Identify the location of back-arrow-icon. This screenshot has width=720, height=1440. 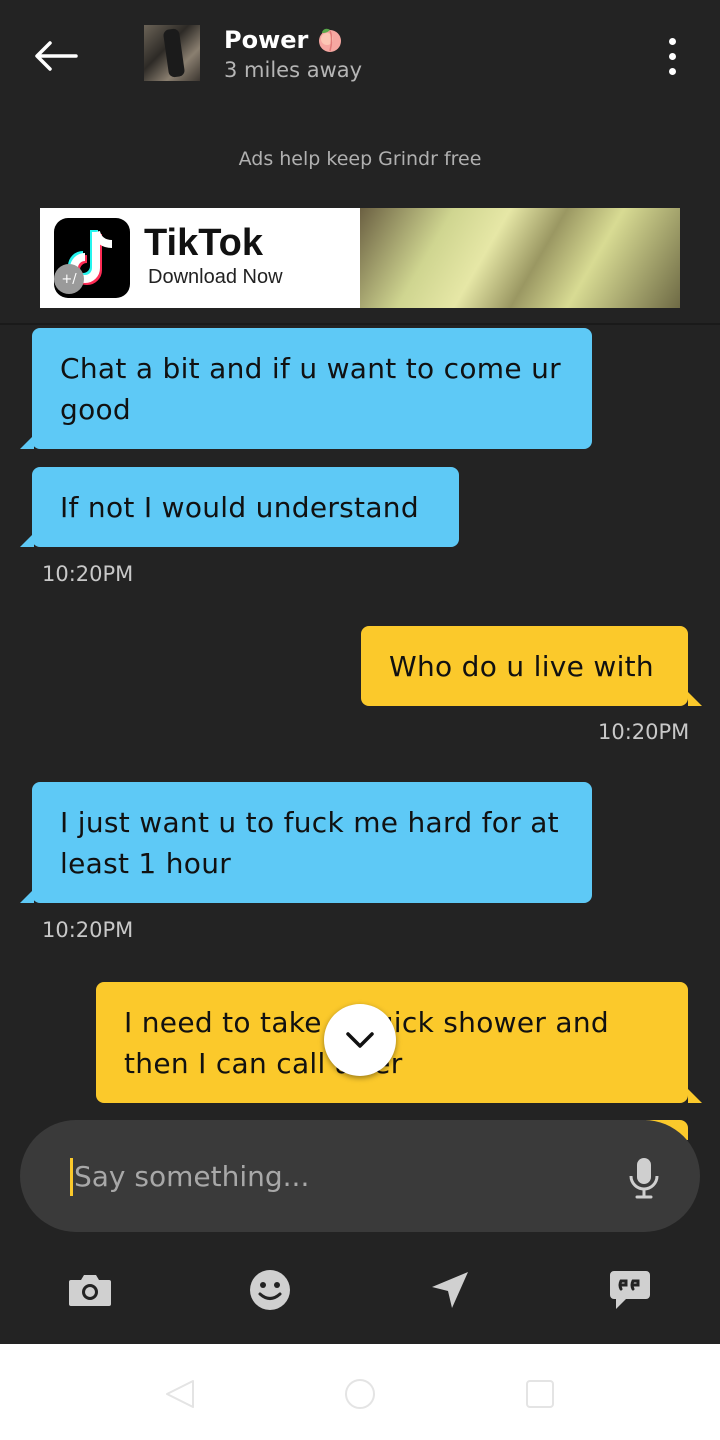
(56, 56).